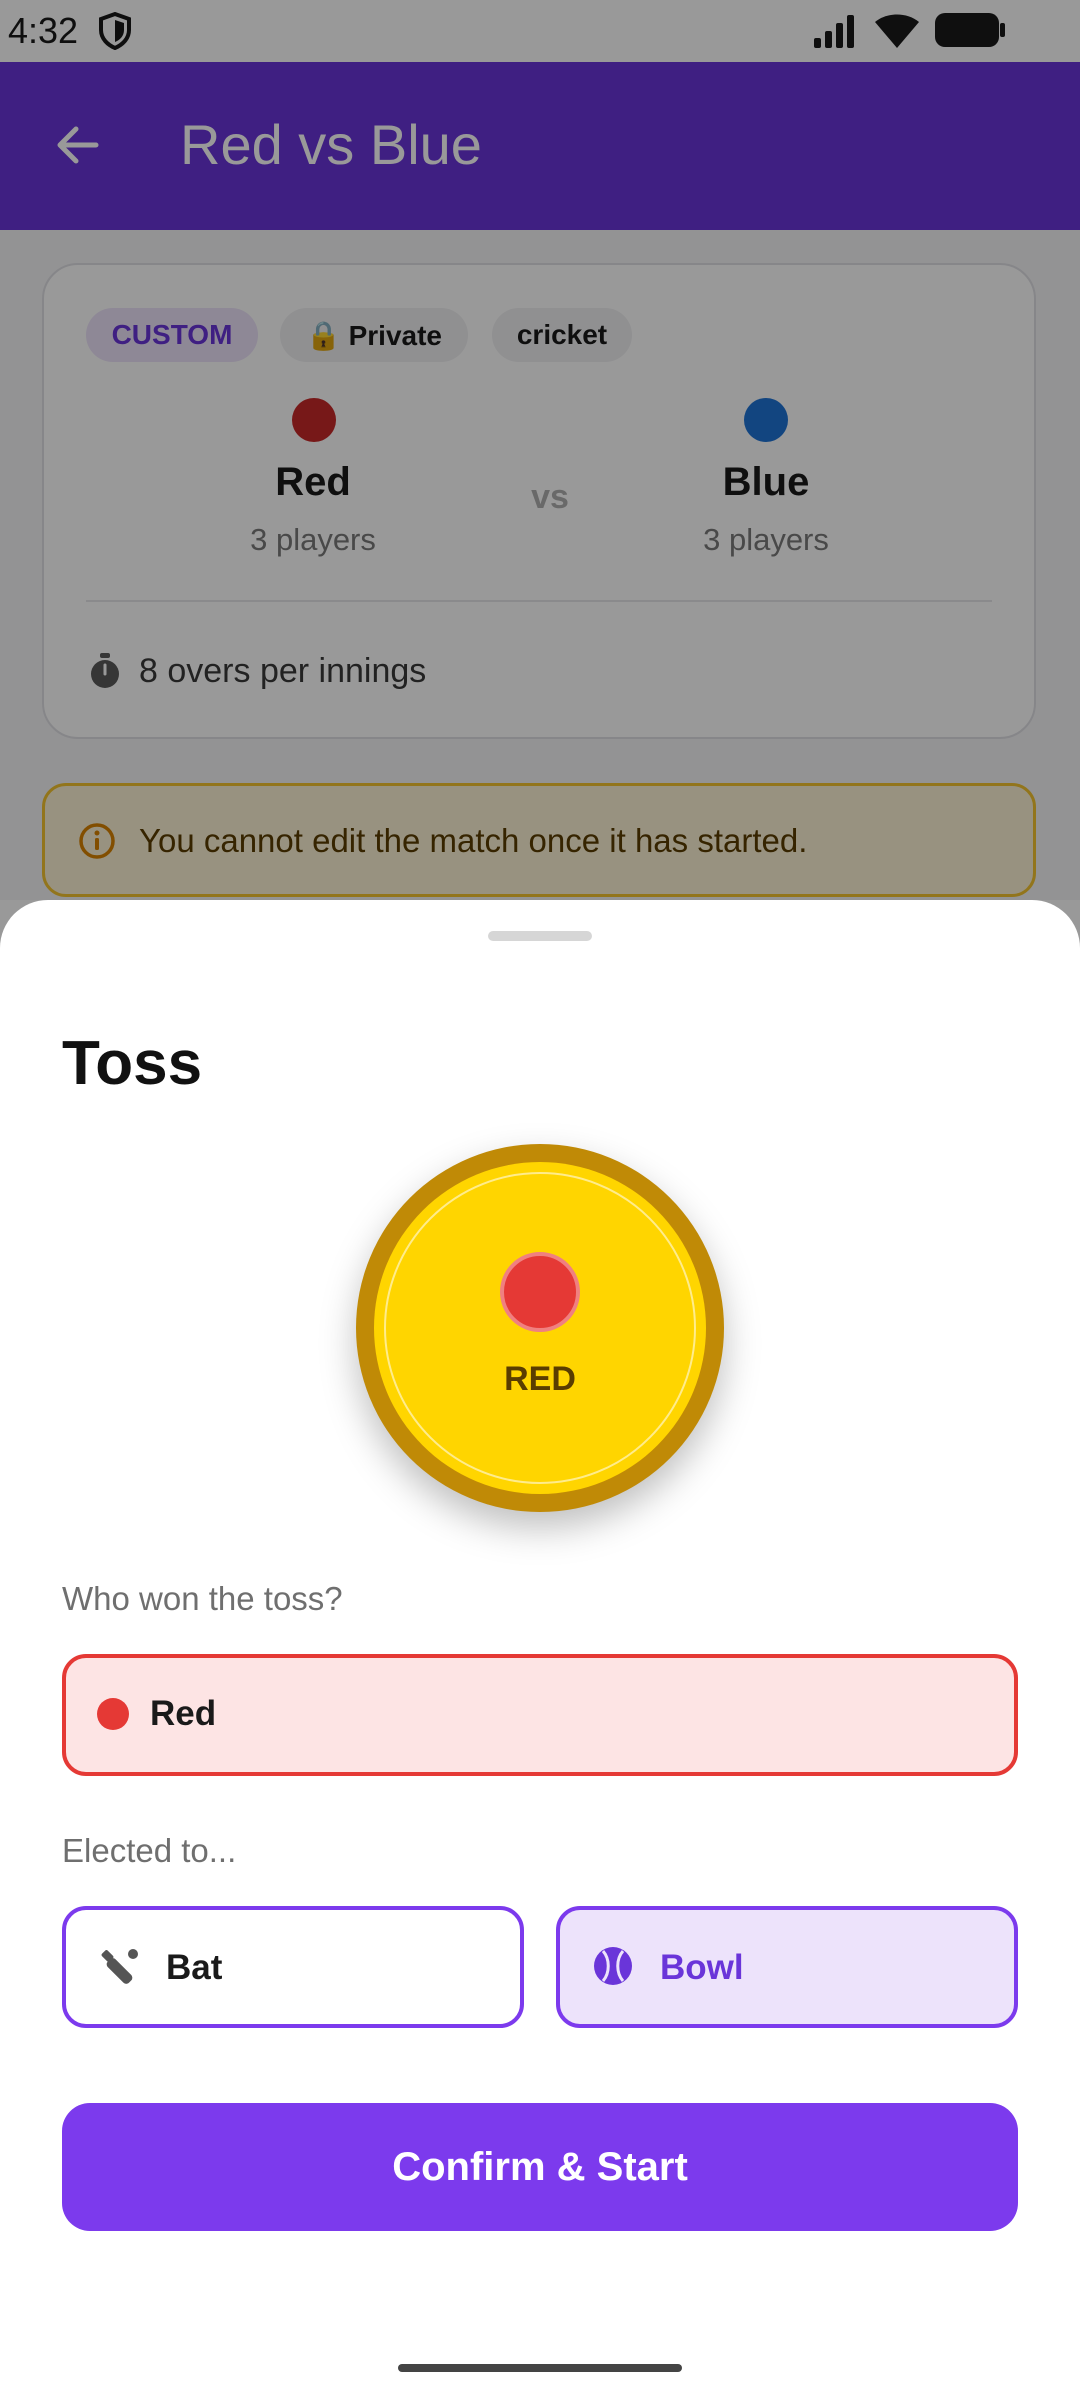 The image size is (1080, 2400). Describe the element at coordinates (540, 2368) in the screenshot. I see `gesture-nav-bar` at that location.